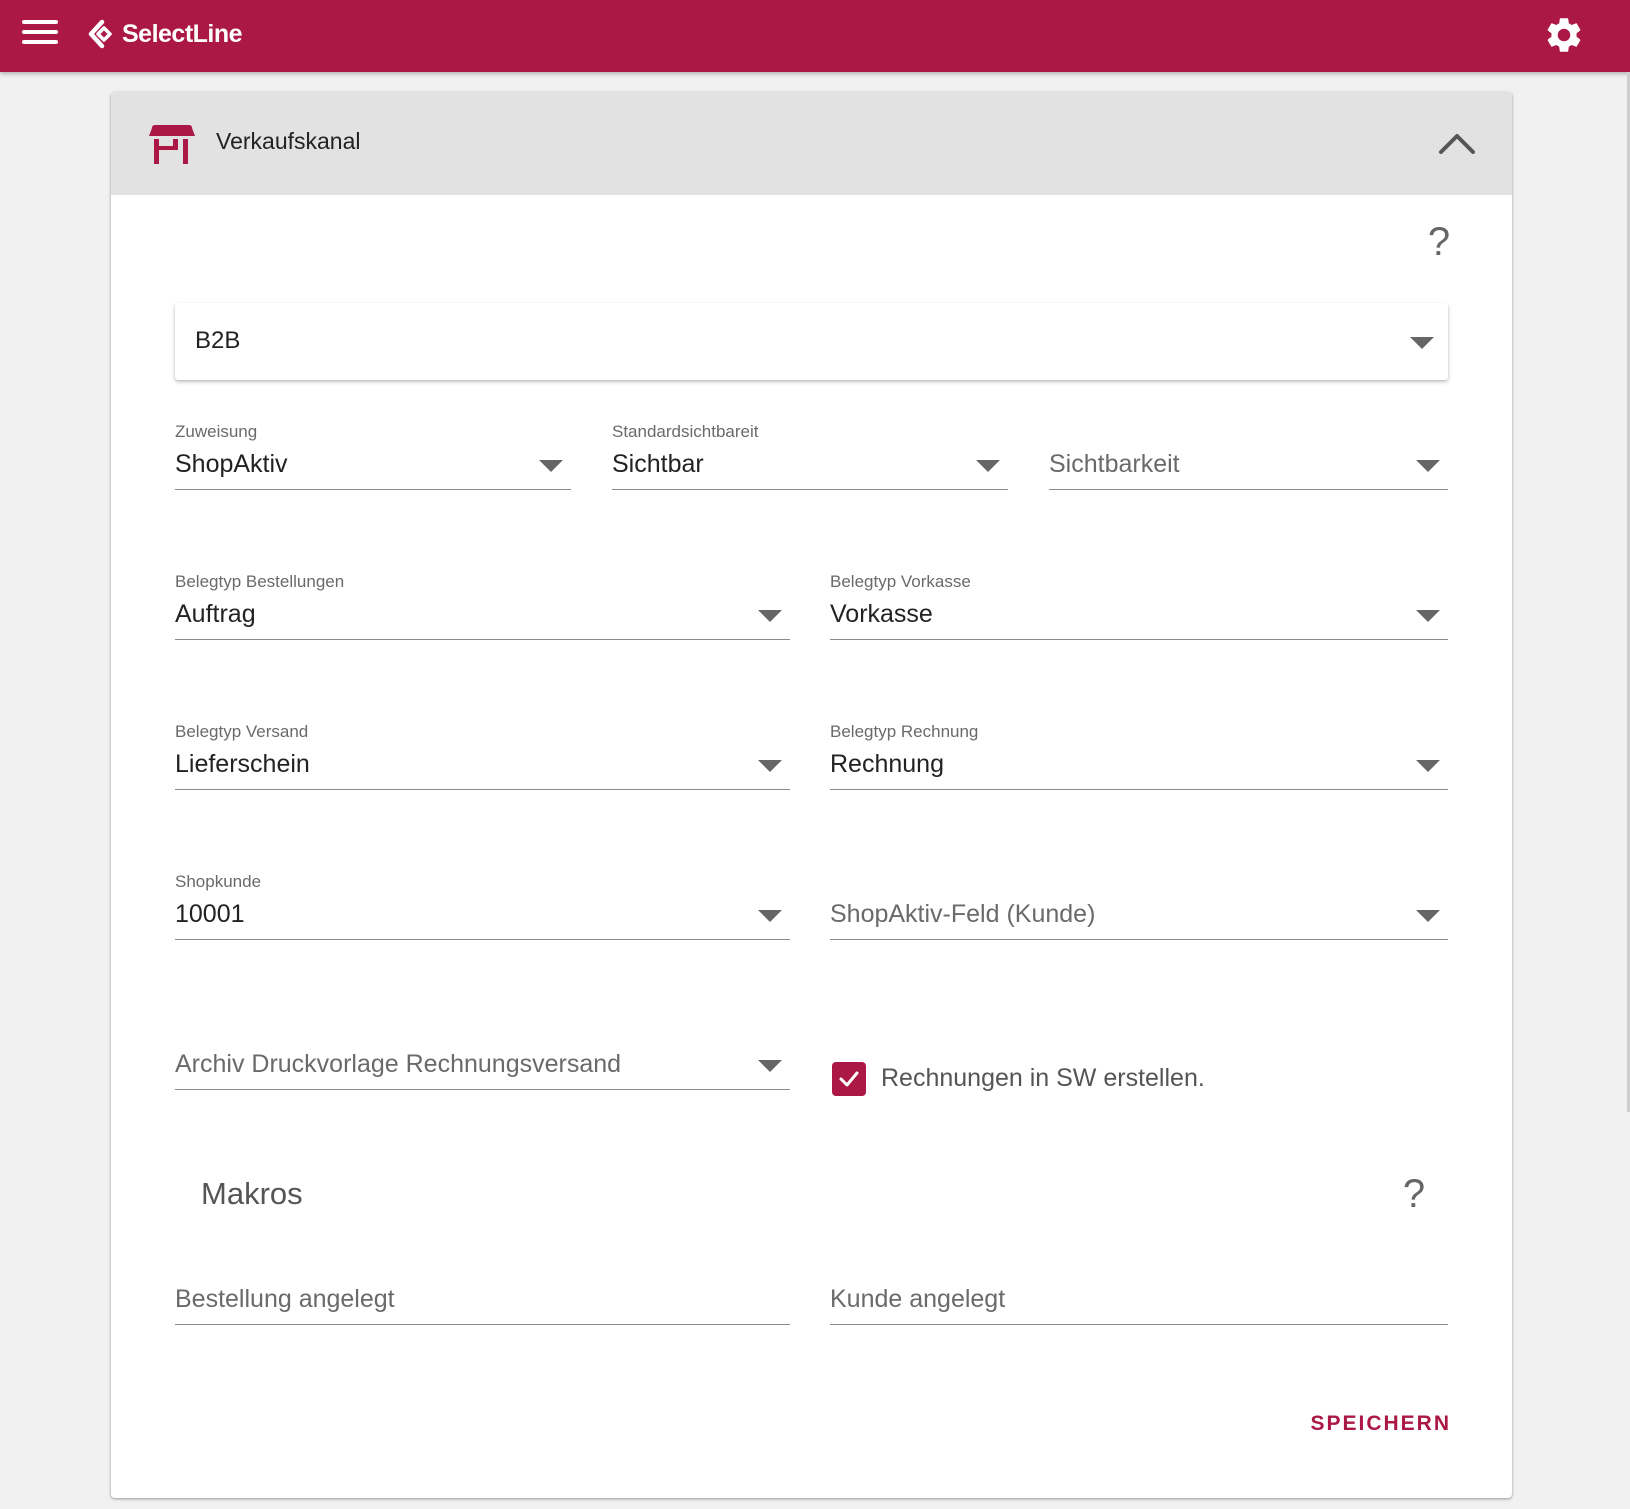 The image size is (1630, 1509). I want to click on field-label: Shopkunde, so click(218, 881).